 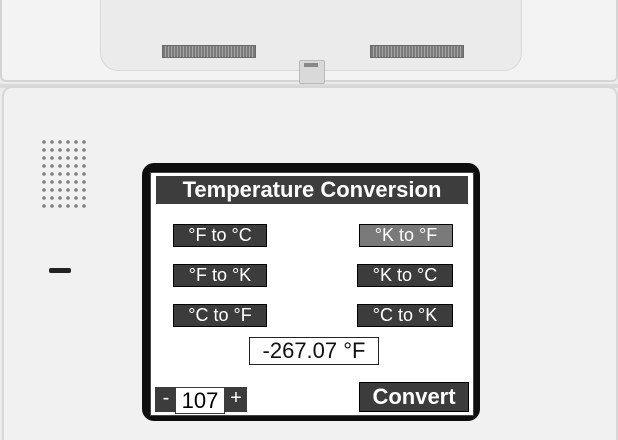 I want to click on dock-latch, so click(x=312, y=72).